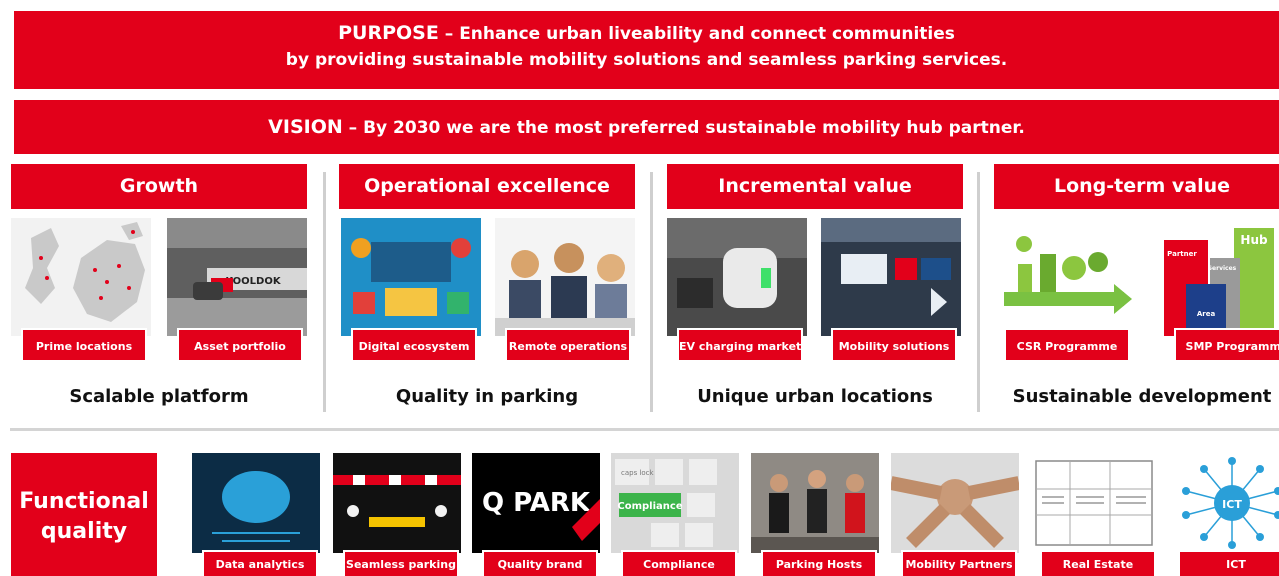 The height and width of the screenshot is (576, 1279). What do you see at coordinates (305, 127) in the screenshot?
I see `vision-keyword: VISION` at bounding box center [305, 127].